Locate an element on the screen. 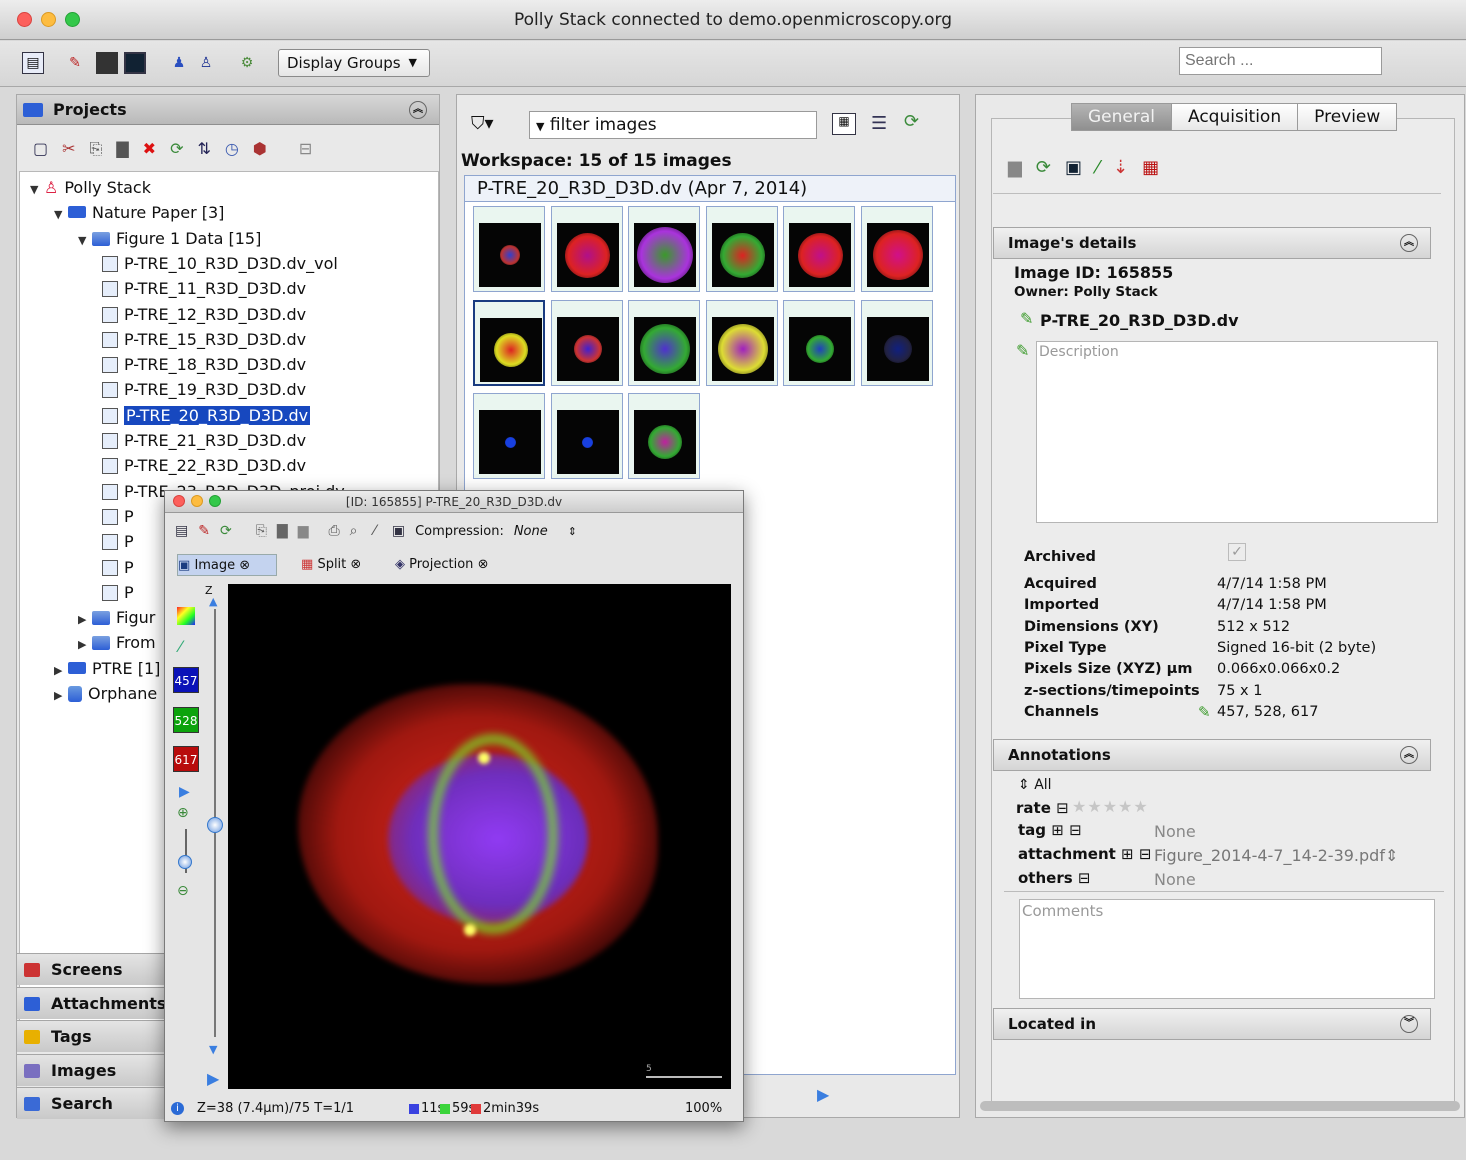  tree-node: P-TRE_19_R3D_D3D.dv is located at coordinates (204, 390).